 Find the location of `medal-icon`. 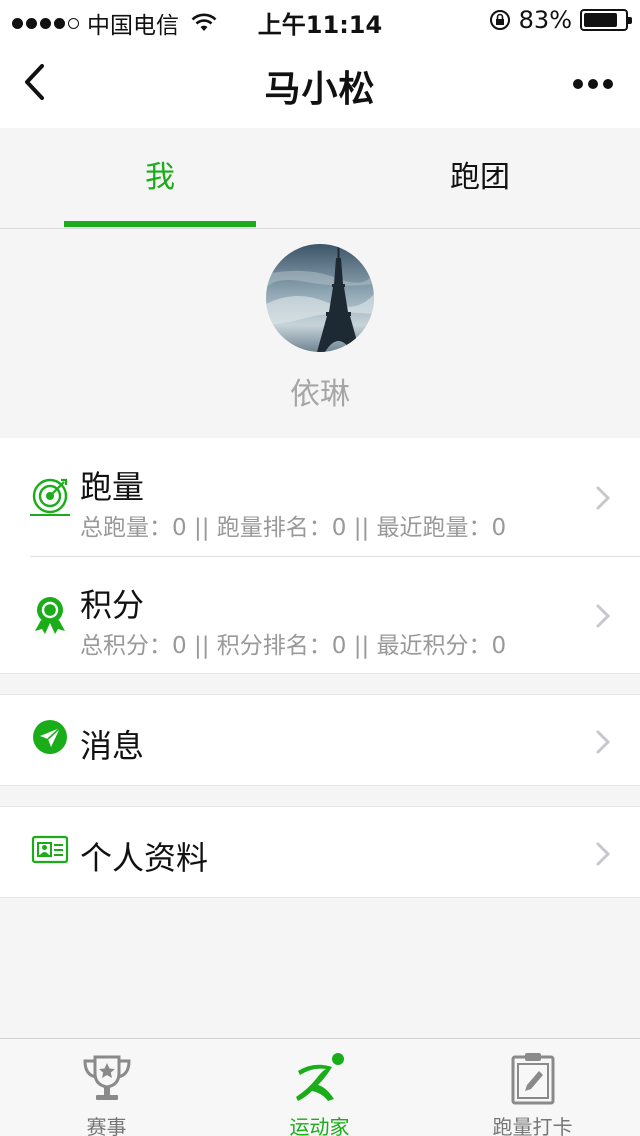

medal-icon is located at coordinates (50, 615).